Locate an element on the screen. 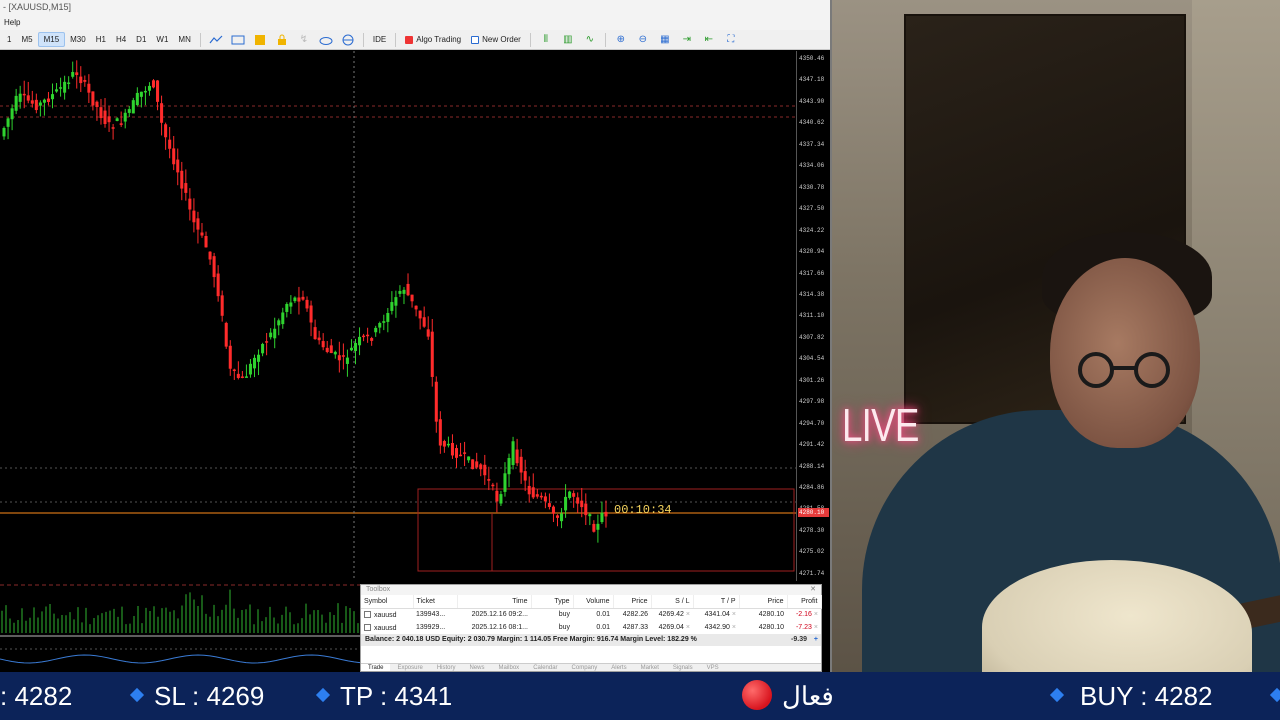 This screenshot has height=720, width=1280. chart-shift-icon: ⇤ is located at coordinates (709, 40).